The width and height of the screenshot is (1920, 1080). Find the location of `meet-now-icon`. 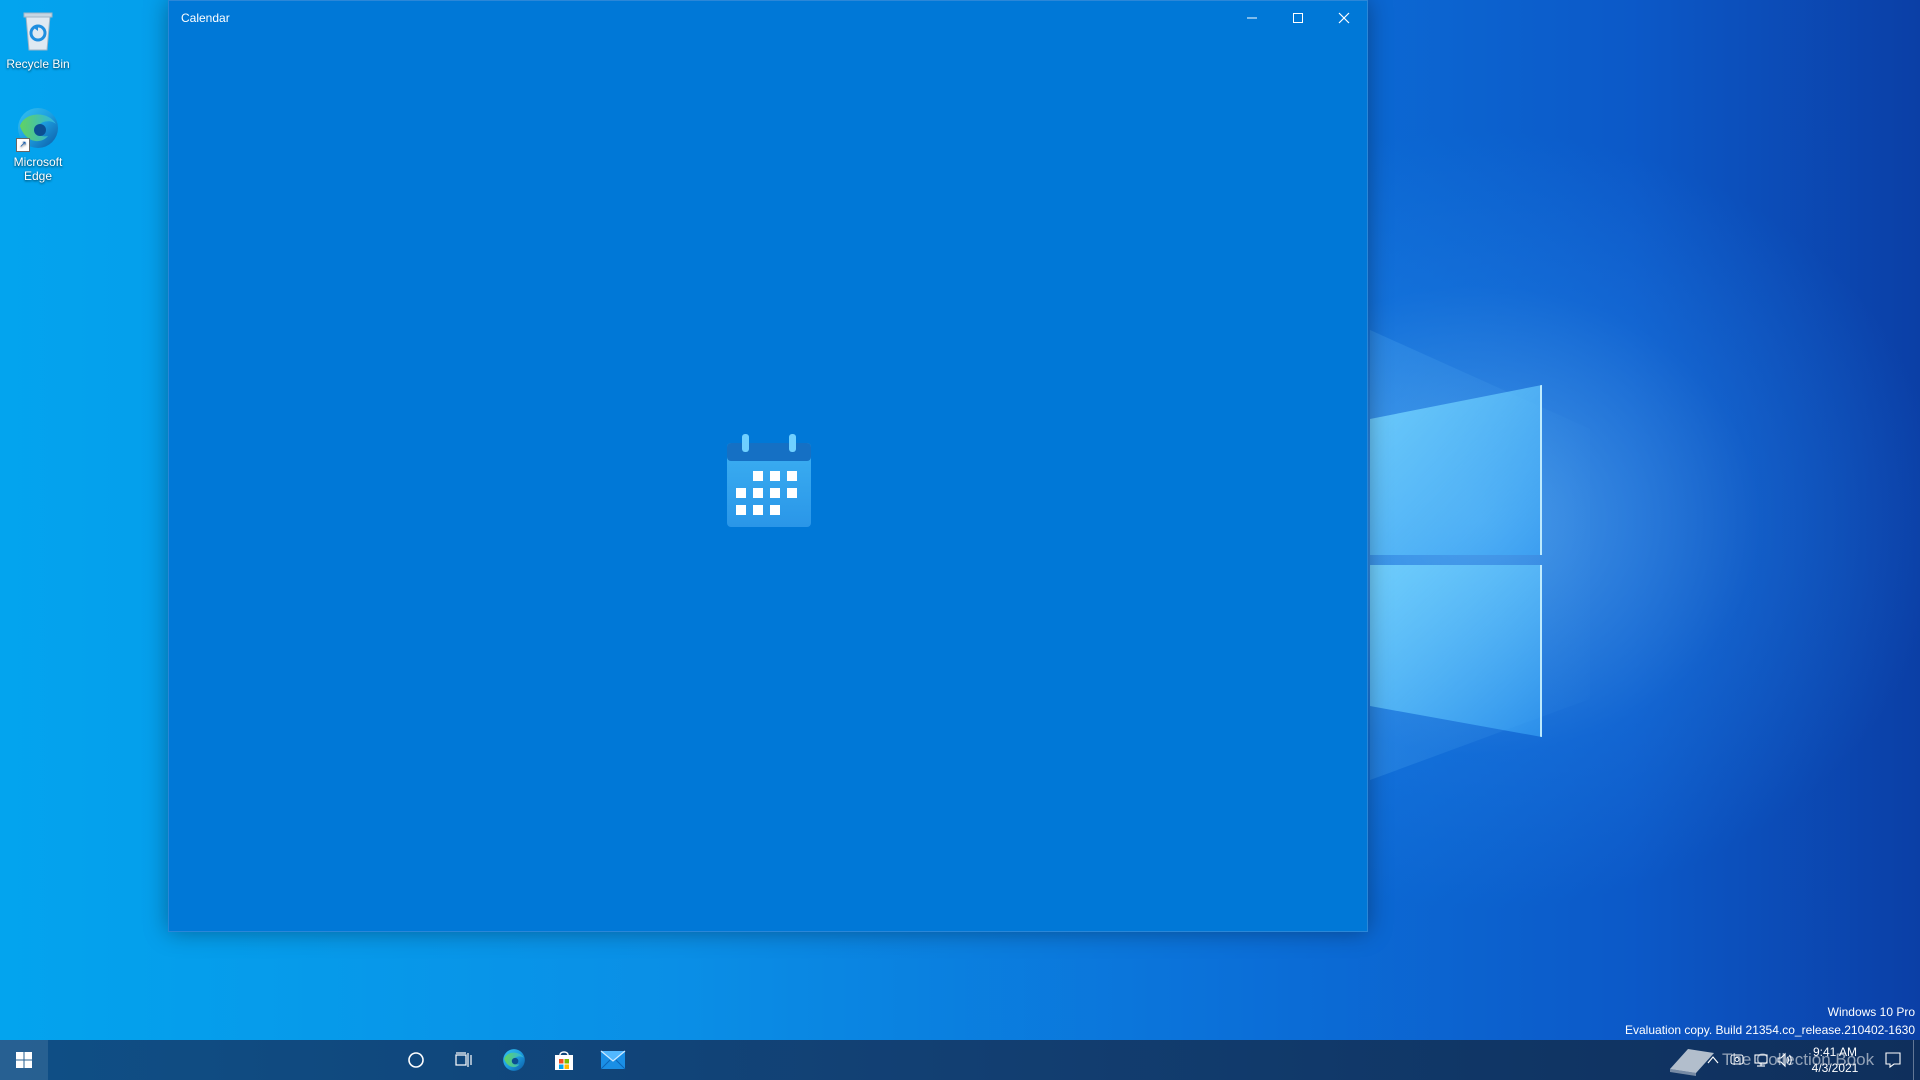

meet-now-icon is located at coordinates (1737, 1059).